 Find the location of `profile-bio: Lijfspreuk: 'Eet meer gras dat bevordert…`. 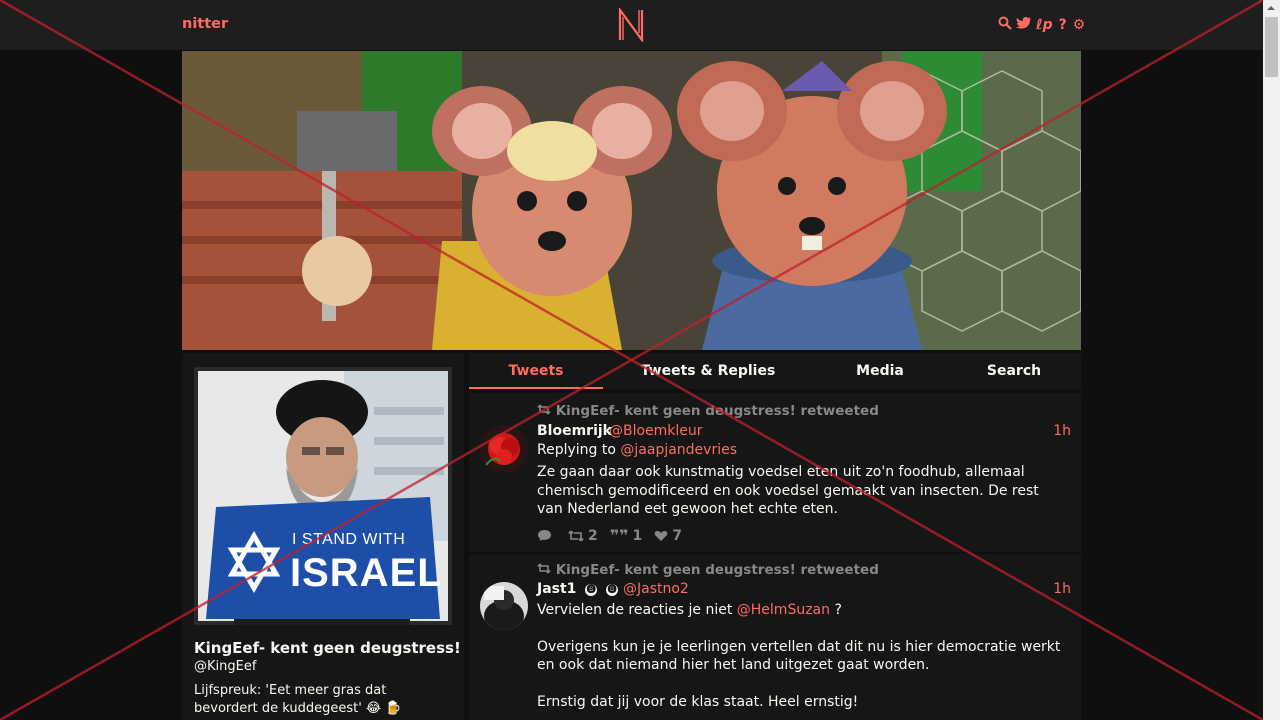

profile-bio: Lijfspreuk: 'Eet meer gras dat bevordert… is located at coordinates (298, 699).